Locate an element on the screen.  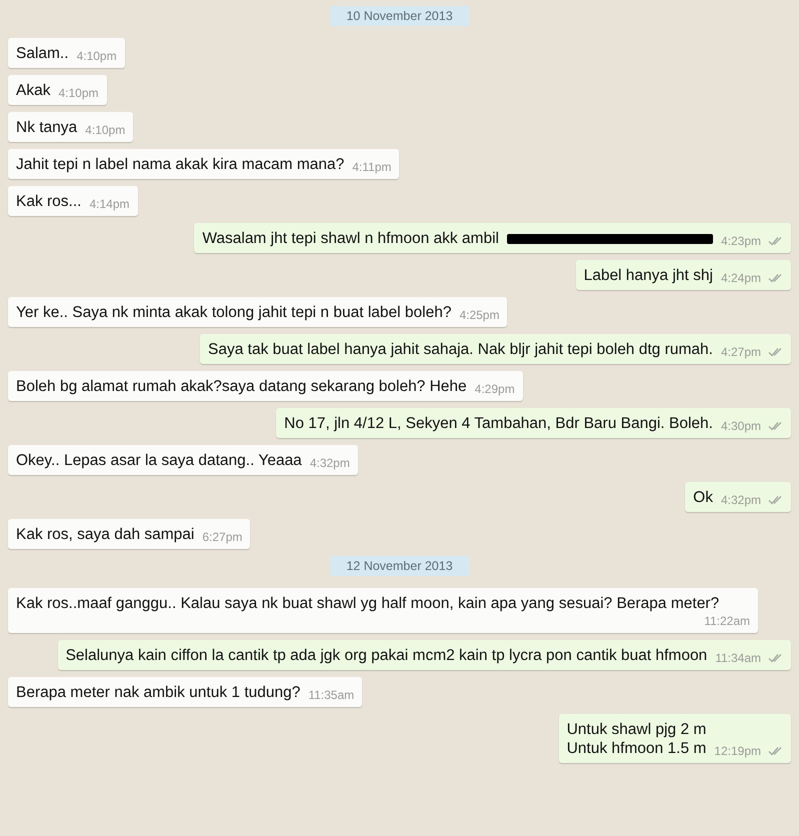
timestamp: 11:35am is located at coordinates (331, 695).